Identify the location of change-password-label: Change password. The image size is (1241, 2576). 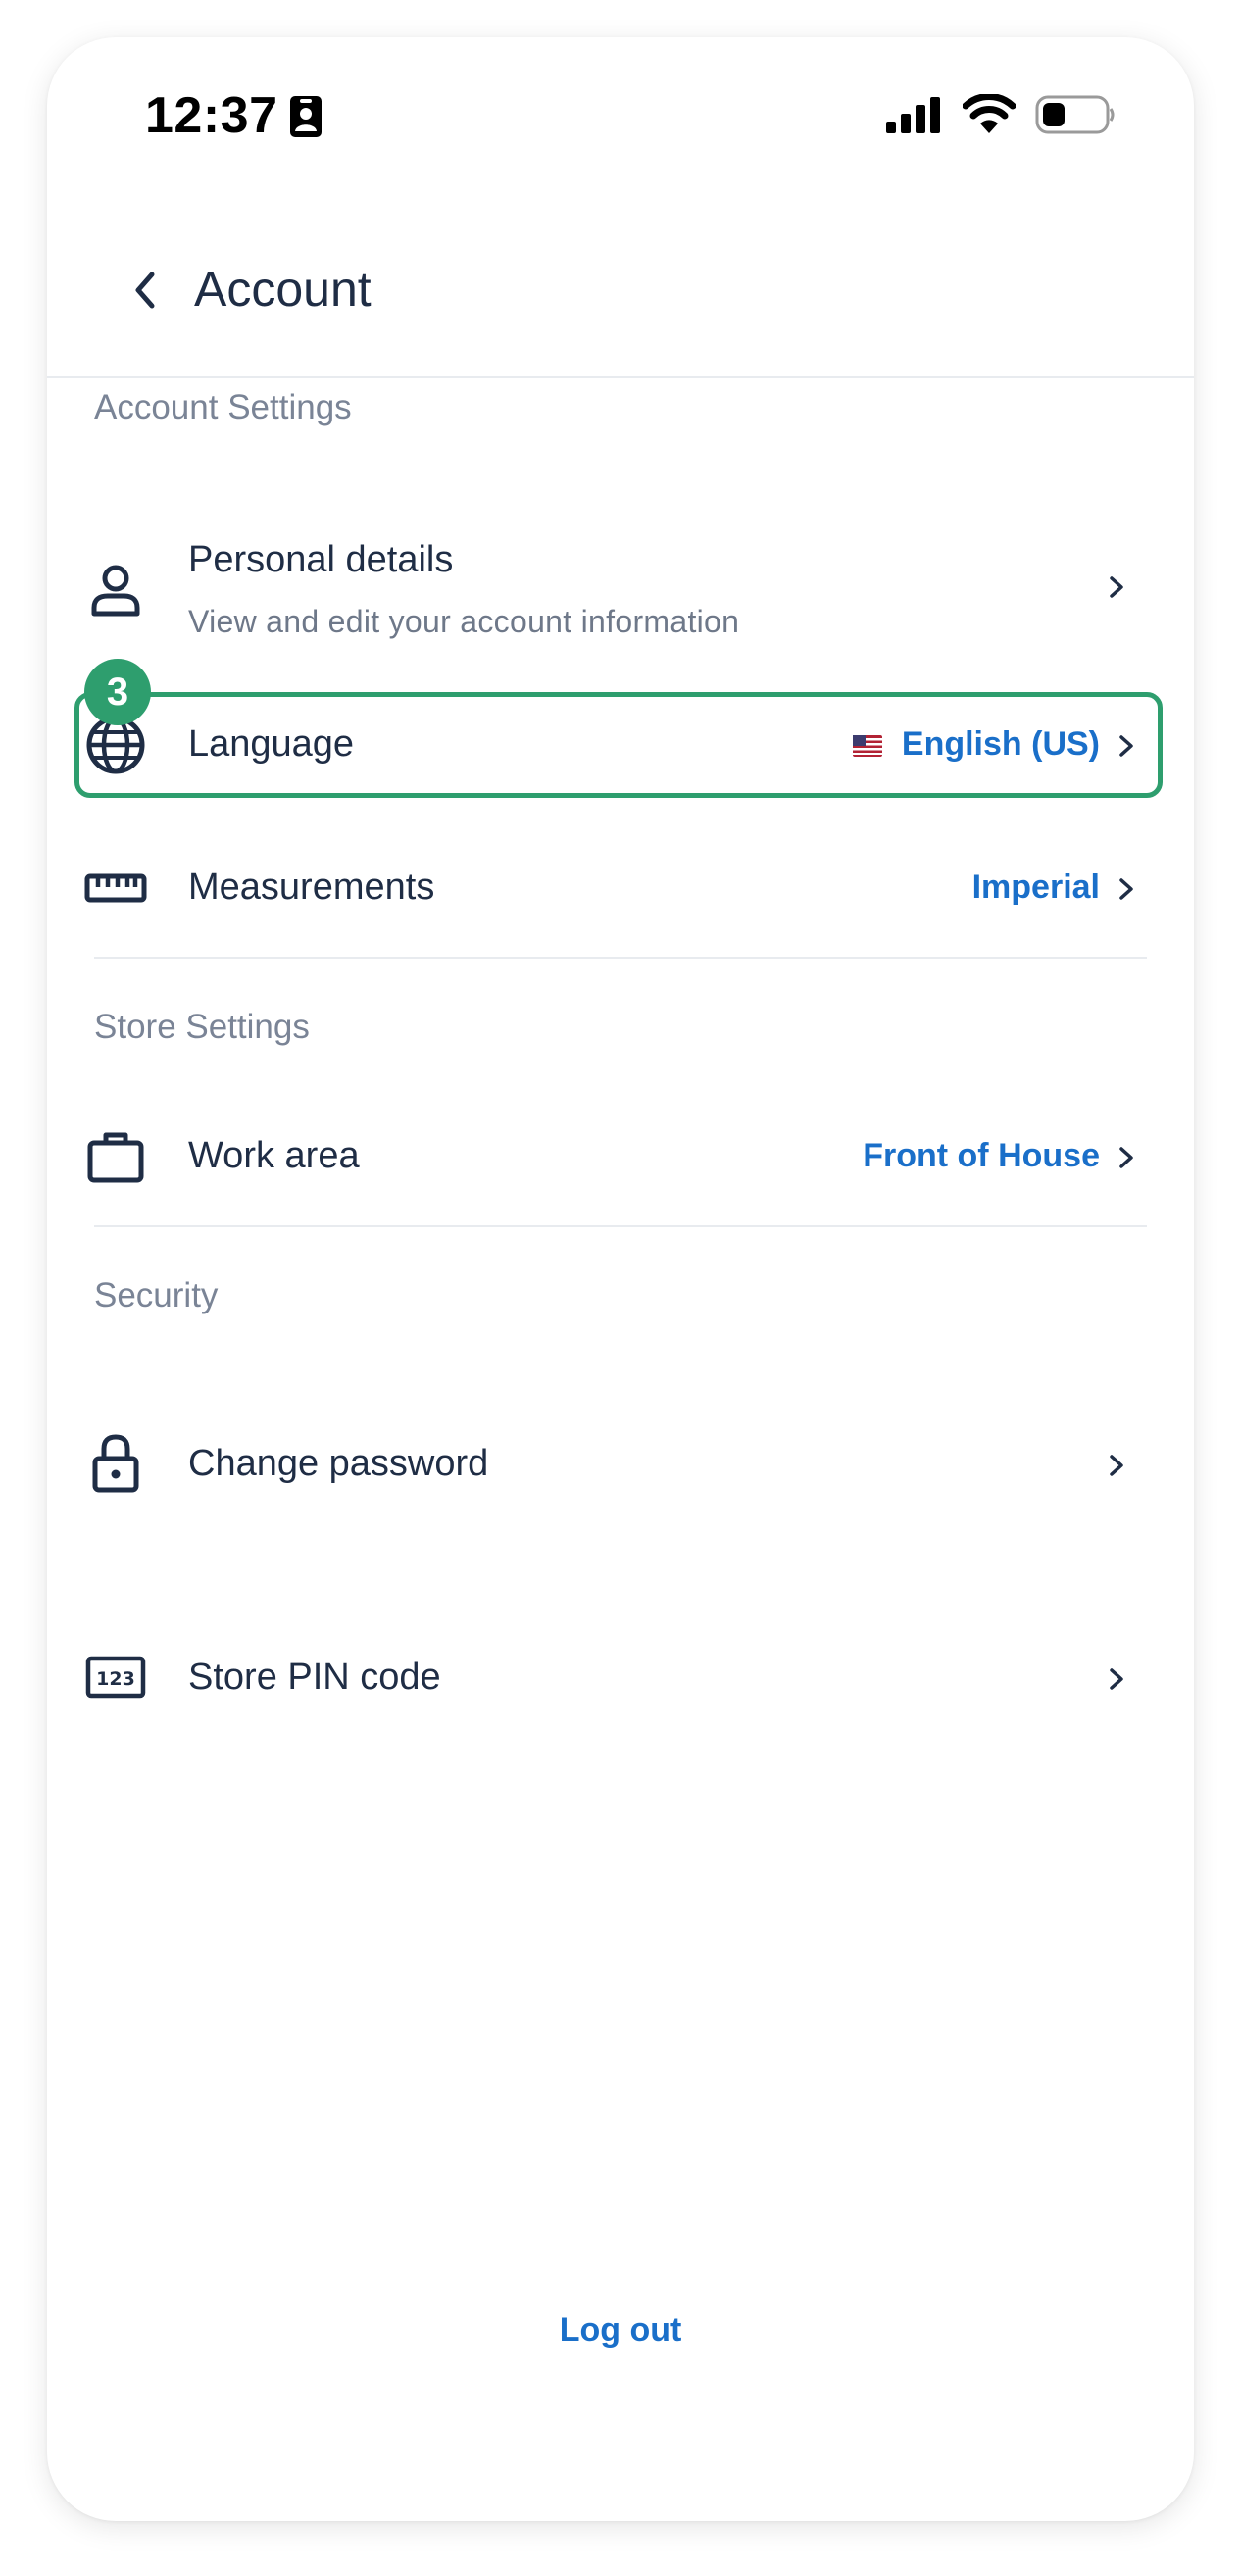
(338, 1463).